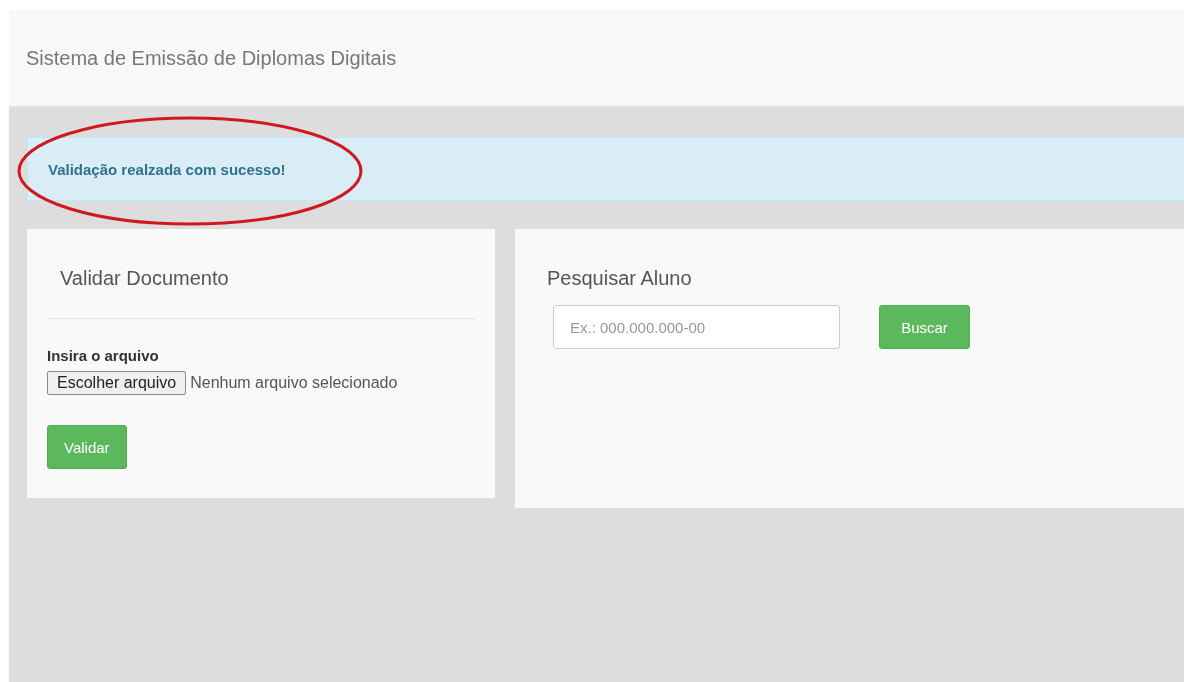 The height and width of the screenshot is (682, 1184). I want to click on cpf-input-field: Ex.: 000.000.000-00, so click(696, 327).